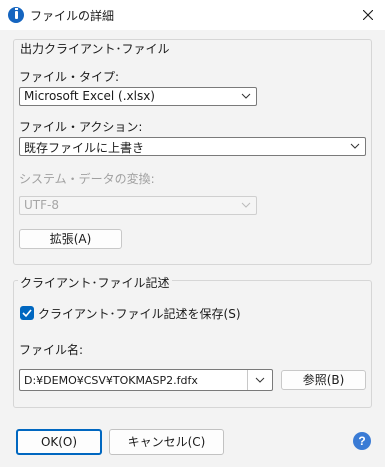 Image resolution: width=385 pixels, height=467 pixels. I want to click on expand-button: 拡張(A), so click(70, 239).